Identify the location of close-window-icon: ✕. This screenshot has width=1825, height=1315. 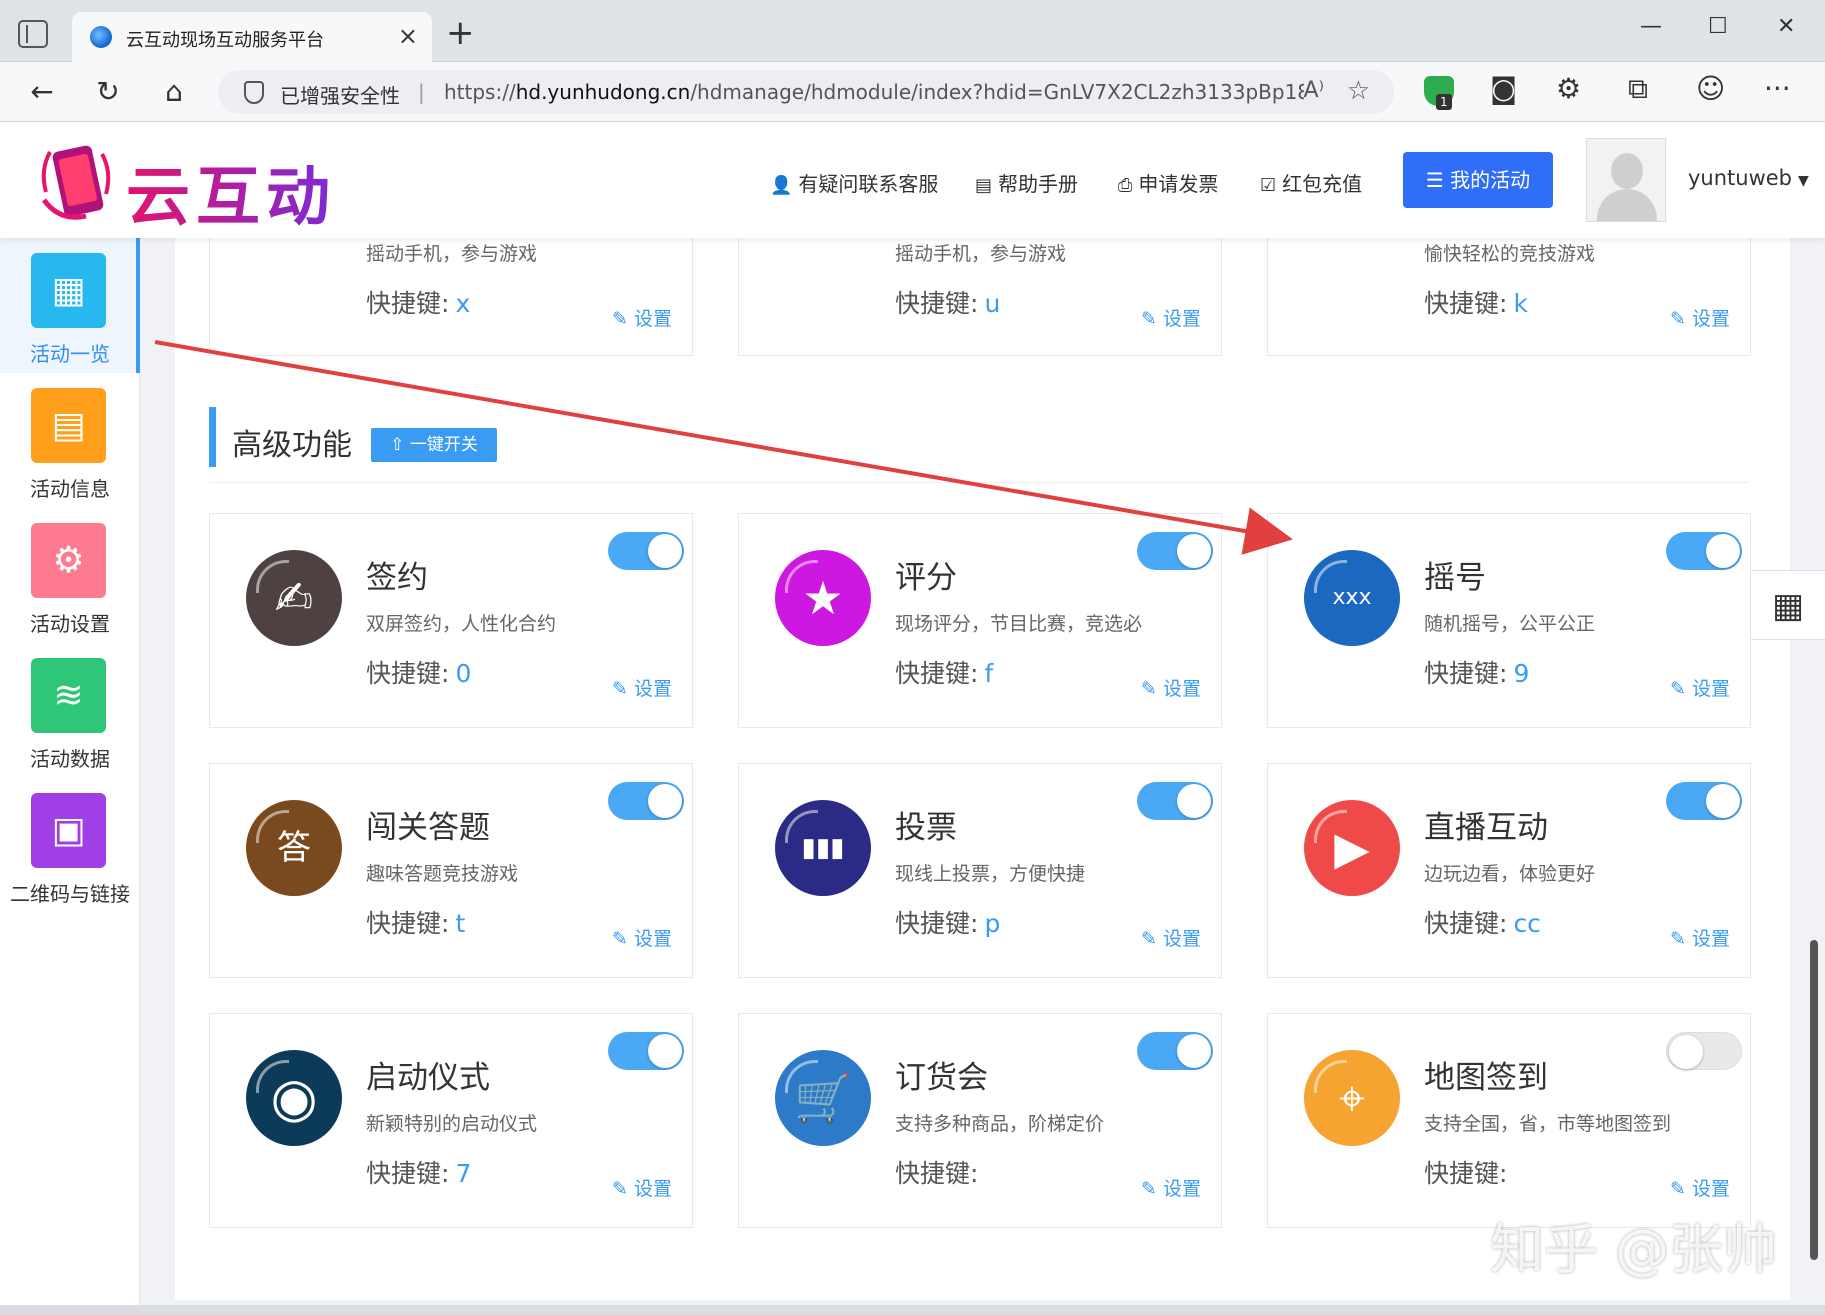
(1786, 26).